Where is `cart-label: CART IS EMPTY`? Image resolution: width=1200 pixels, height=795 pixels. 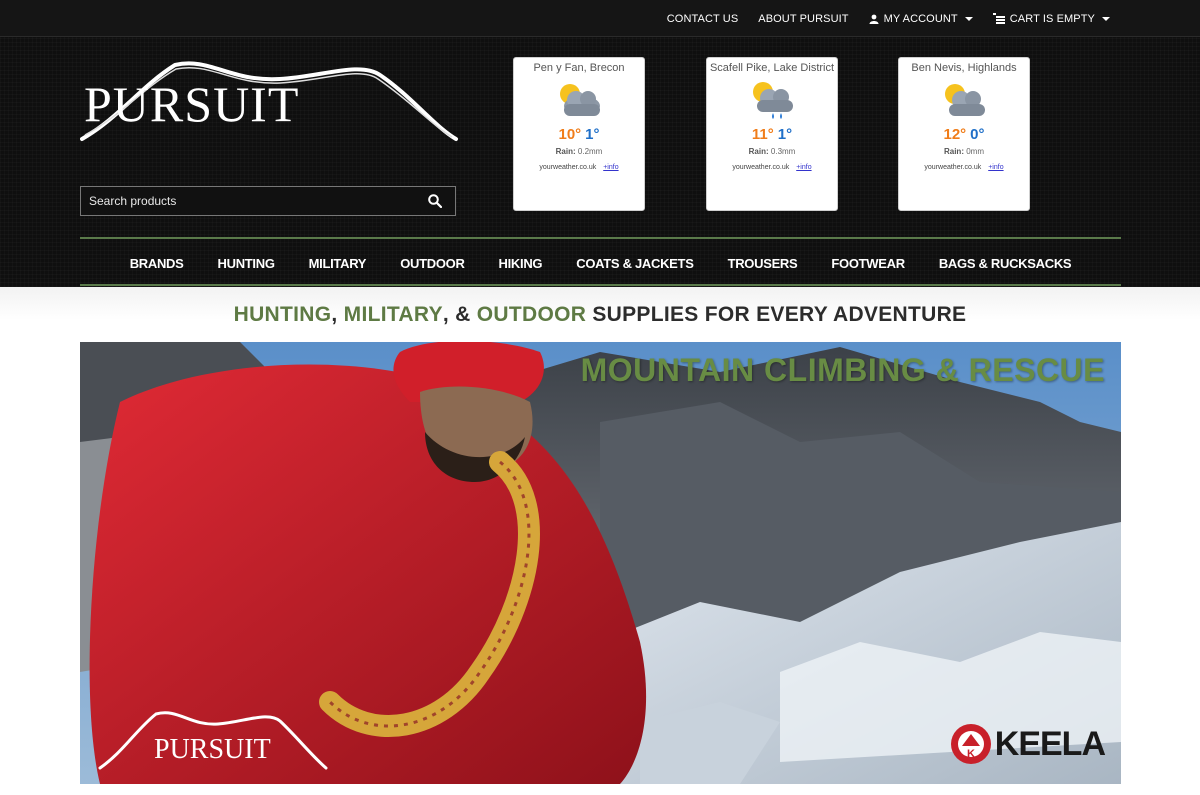
cart-label: CART IS EMPTY is located at coordinates (1052, 18).